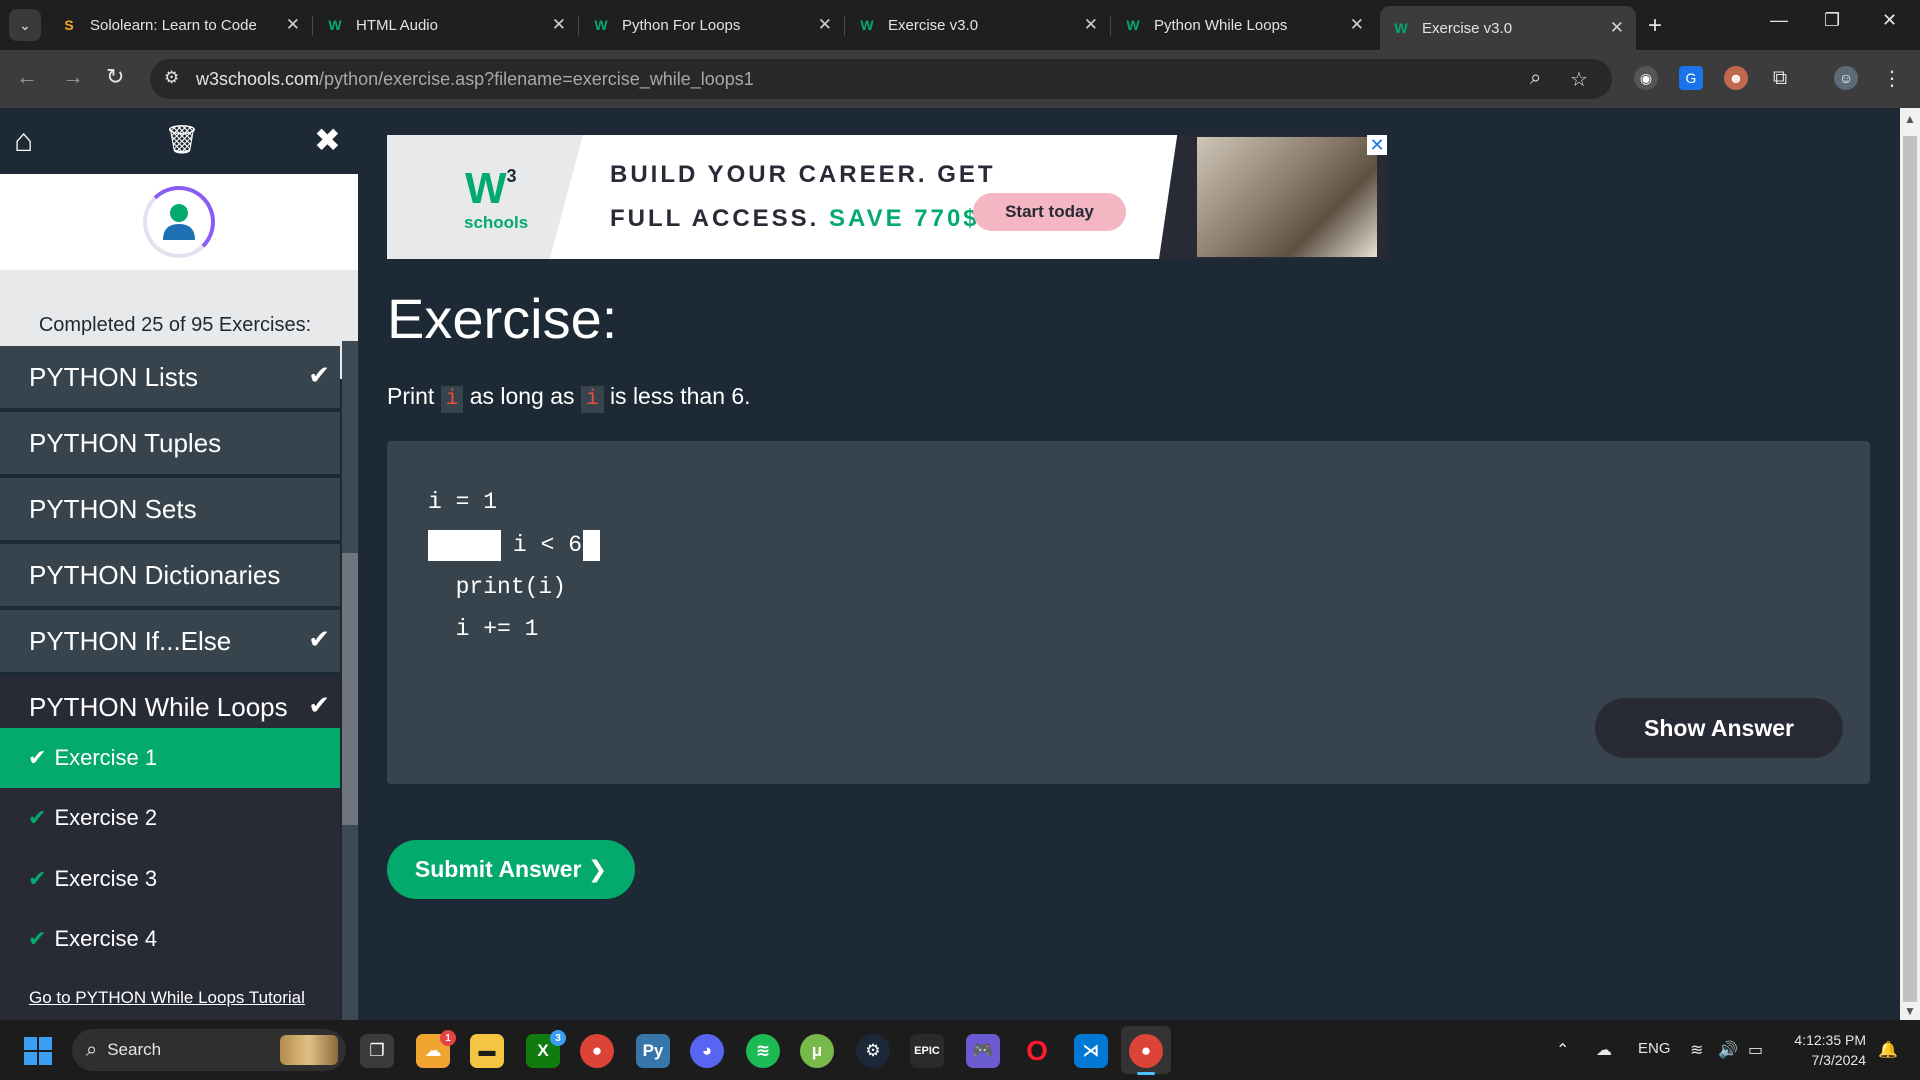  I want to click on new-tab-button: +, so click(1655, 26).